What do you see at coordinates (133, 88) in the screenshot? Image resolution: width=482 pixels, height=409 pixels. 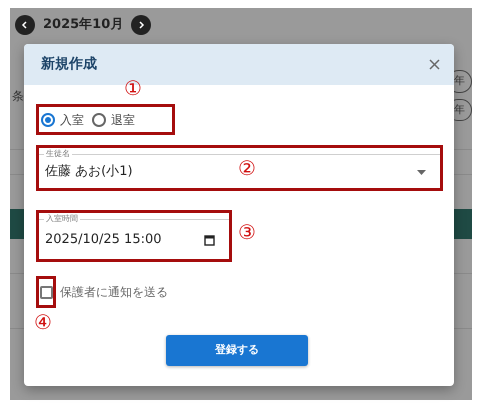 I see `annotation-number: ①` at bounding box center [133, 88].